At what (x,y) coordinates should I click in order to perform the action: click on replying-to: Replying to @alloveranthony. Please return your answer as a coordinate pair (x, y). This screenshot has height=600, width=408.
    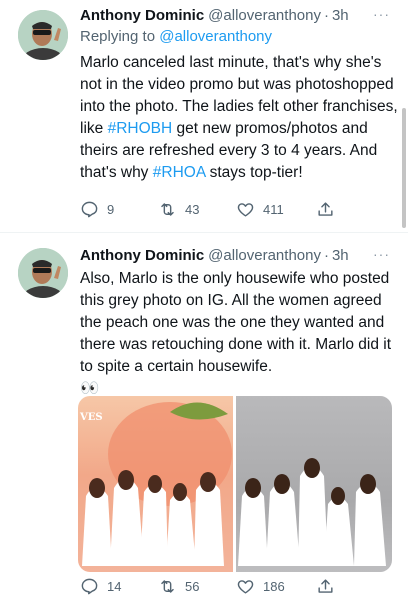
    Looking at the image, I should click on (239, 37).